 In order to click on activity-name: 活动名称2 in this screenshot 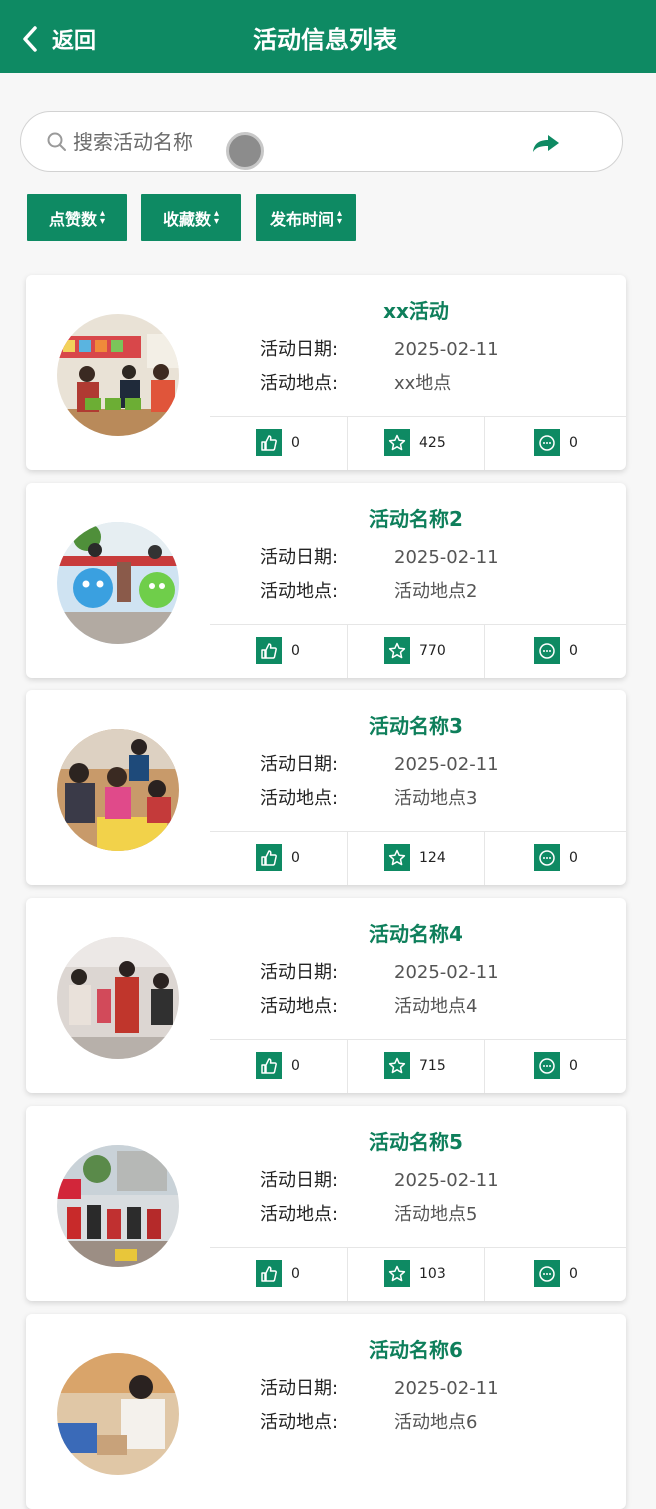, I will do `click(416, 519)`.